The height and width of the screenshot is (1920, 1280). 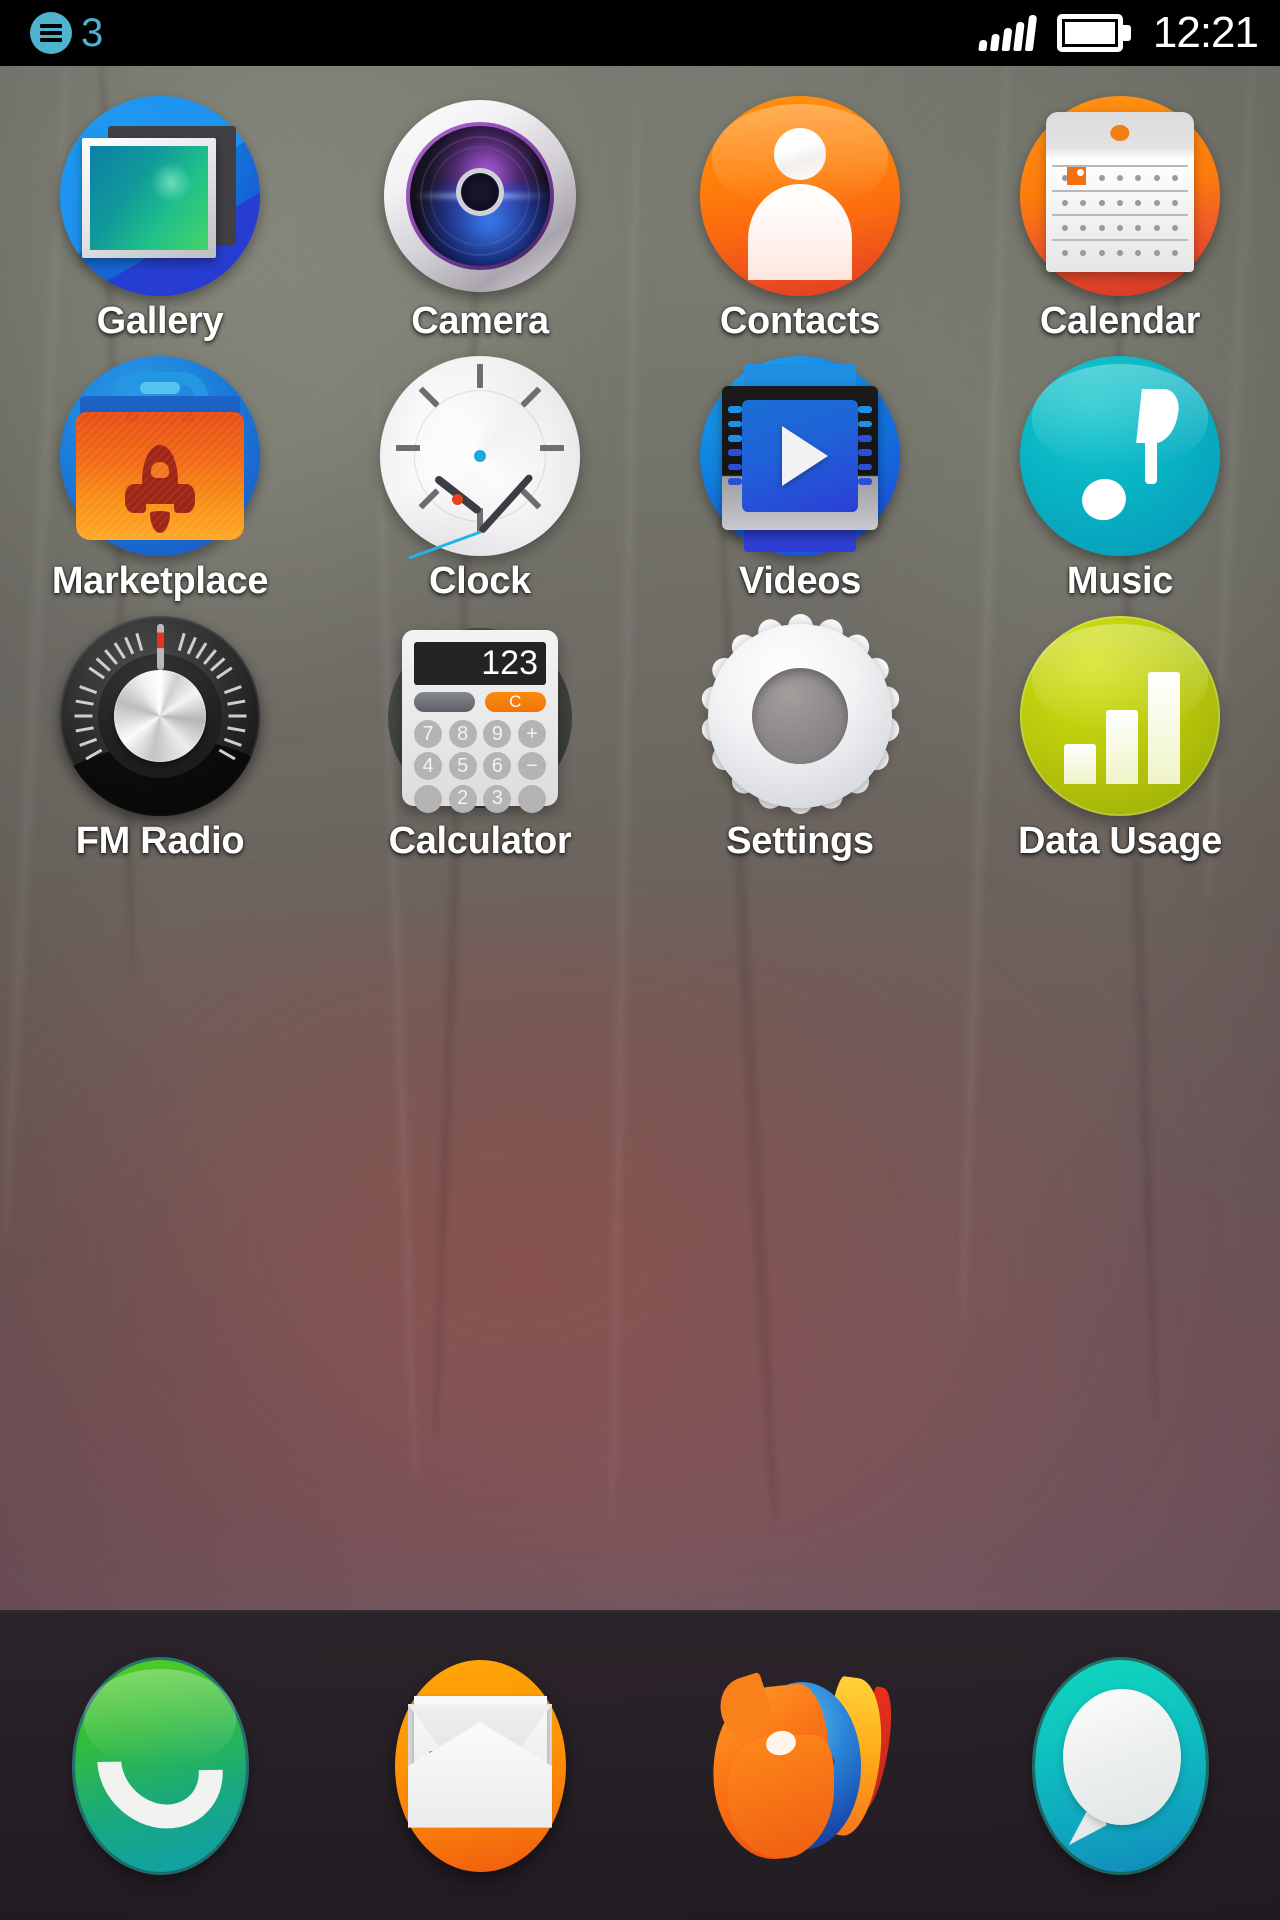 What do you see at coordinates (462, 798) in the screenshot?
I see `calculator-key: 2` at bounding box center [462, 798].